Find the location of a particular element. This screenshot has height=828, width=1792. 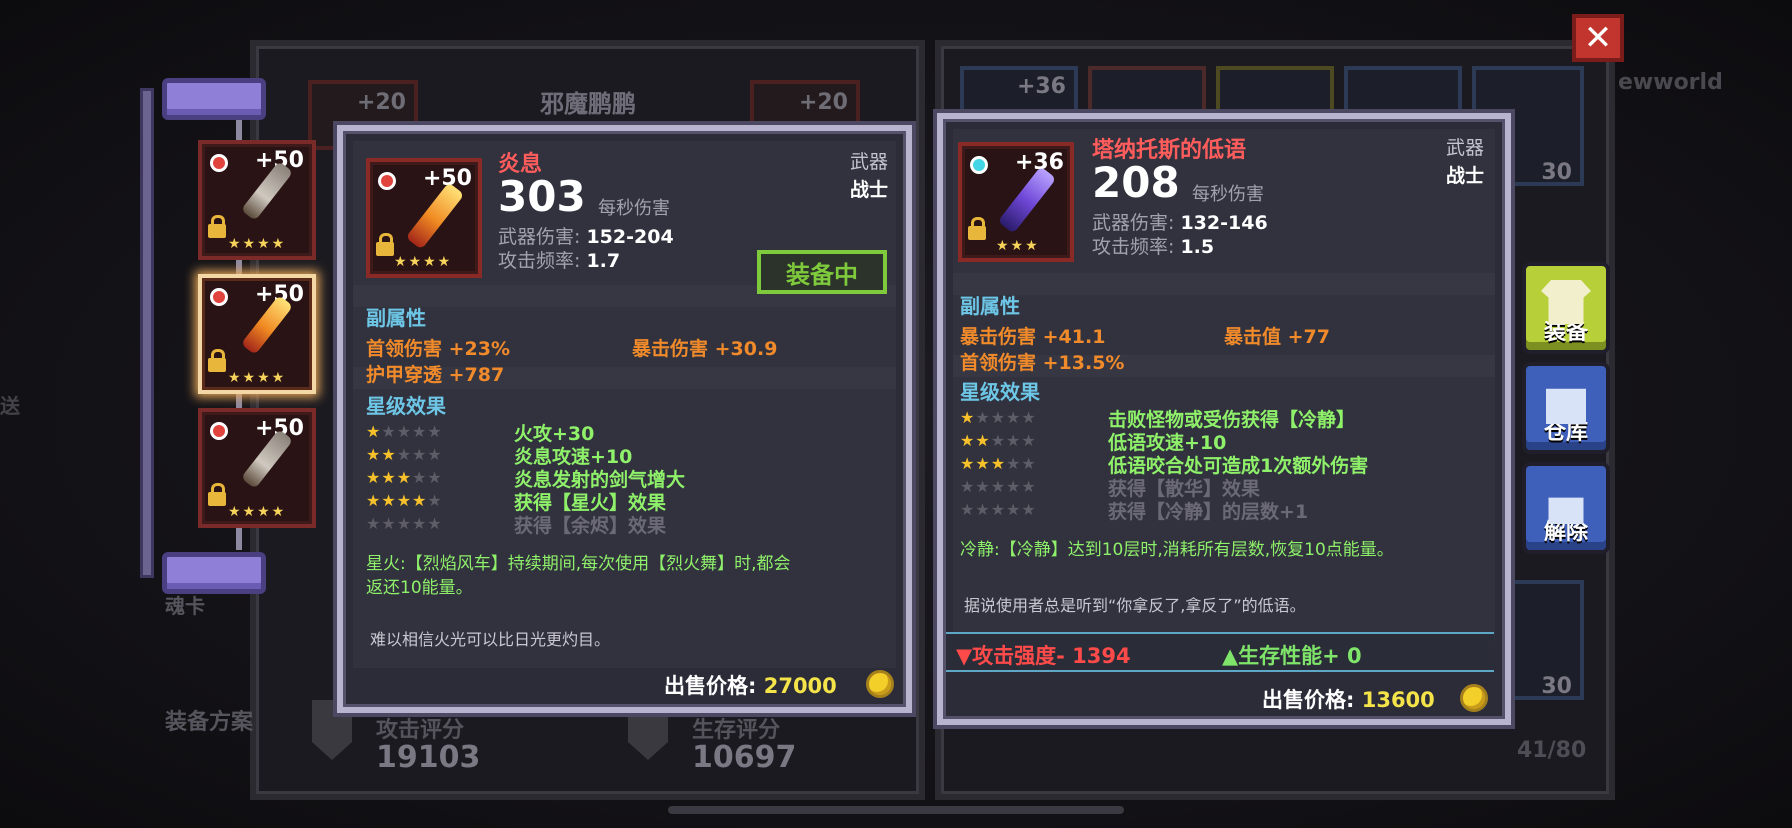

compare-item-icon: +36 ★★★ is located at coordinates (1016, 202).